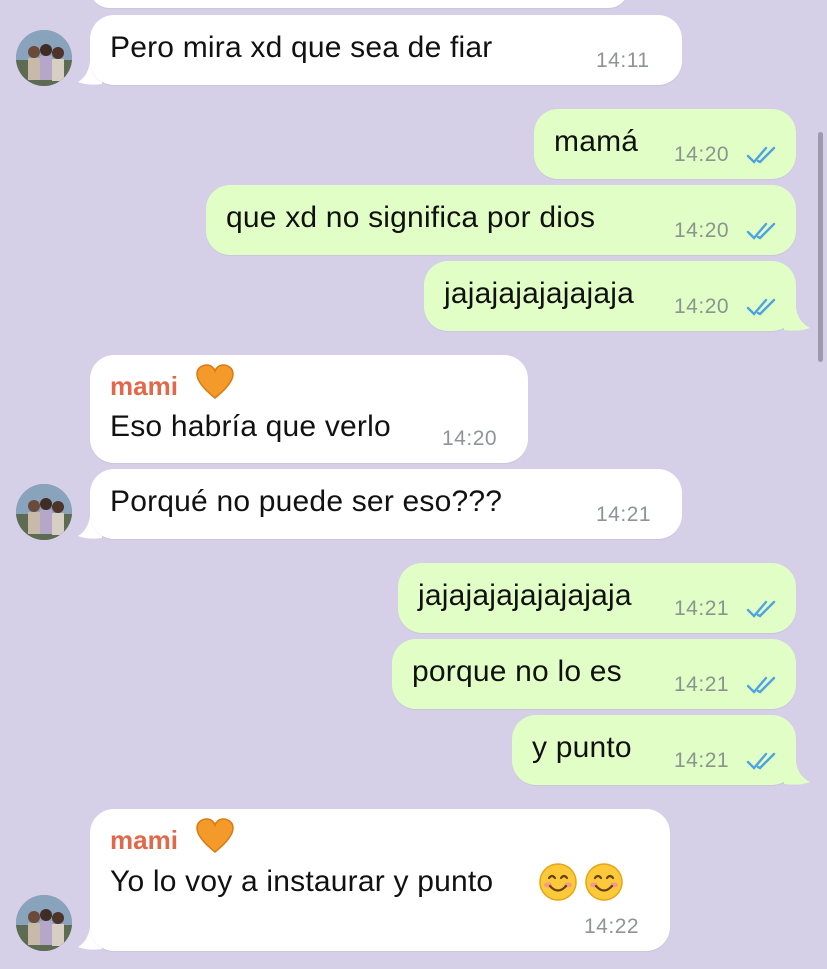 The width and height of the screenshot is (827, 969). I want to click on message-text: Eso habría que verlo, so click(250, 426).